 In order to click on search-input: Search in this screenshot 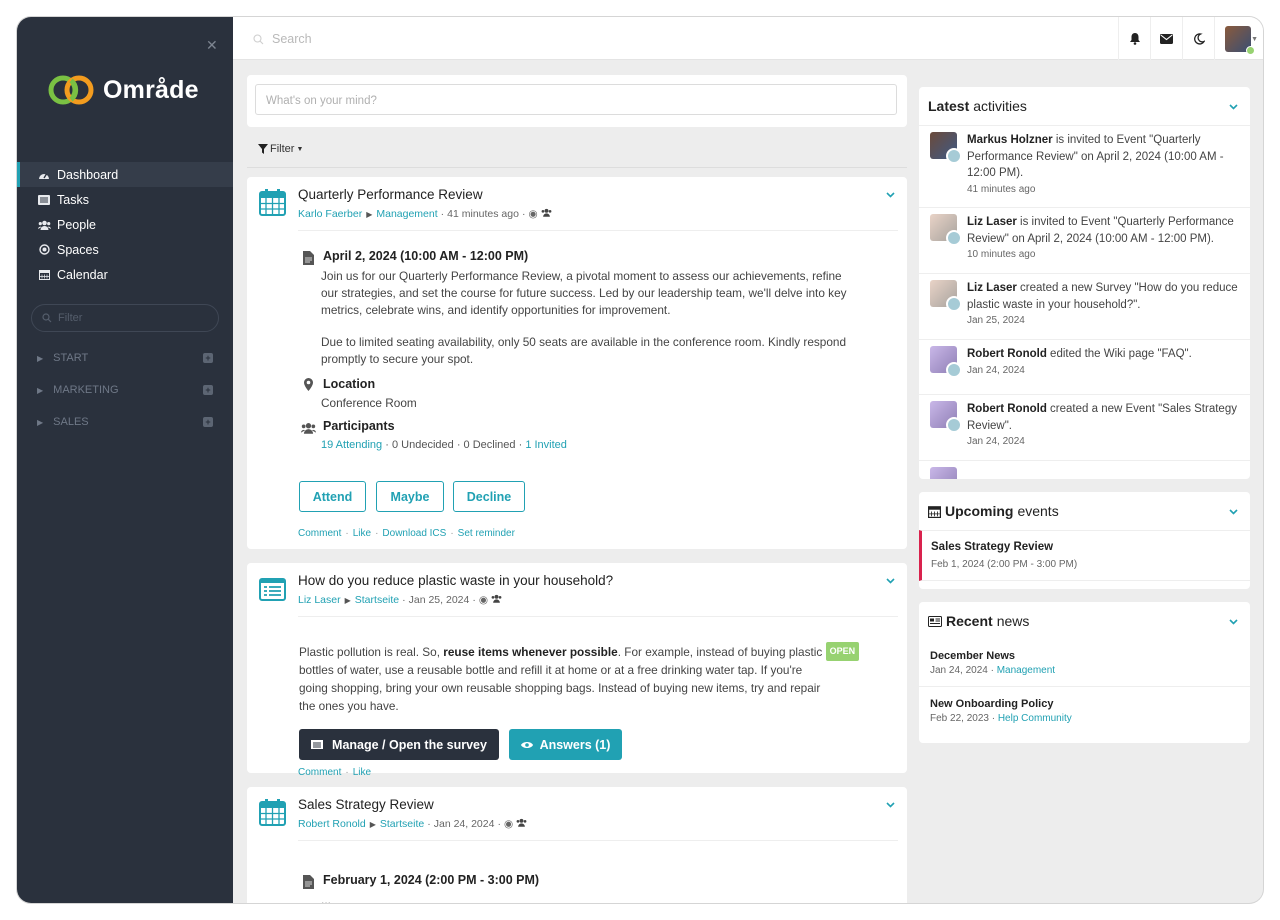, I will do `click(282, 39)`.